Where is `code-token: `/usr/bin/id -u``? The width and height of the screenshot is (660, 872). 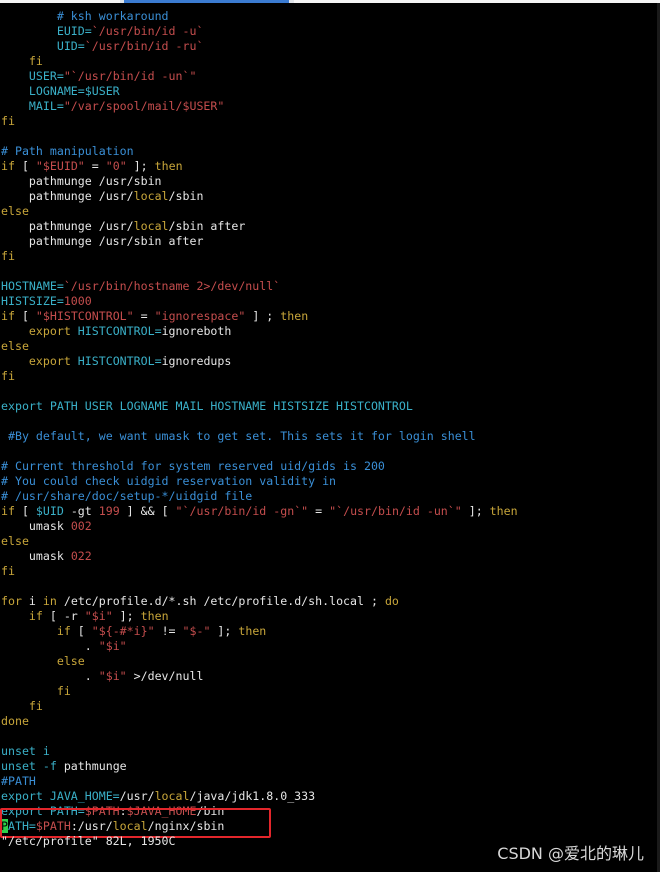 code-token: `/usr/bin/id -u` is located at coordinates (147, 31).